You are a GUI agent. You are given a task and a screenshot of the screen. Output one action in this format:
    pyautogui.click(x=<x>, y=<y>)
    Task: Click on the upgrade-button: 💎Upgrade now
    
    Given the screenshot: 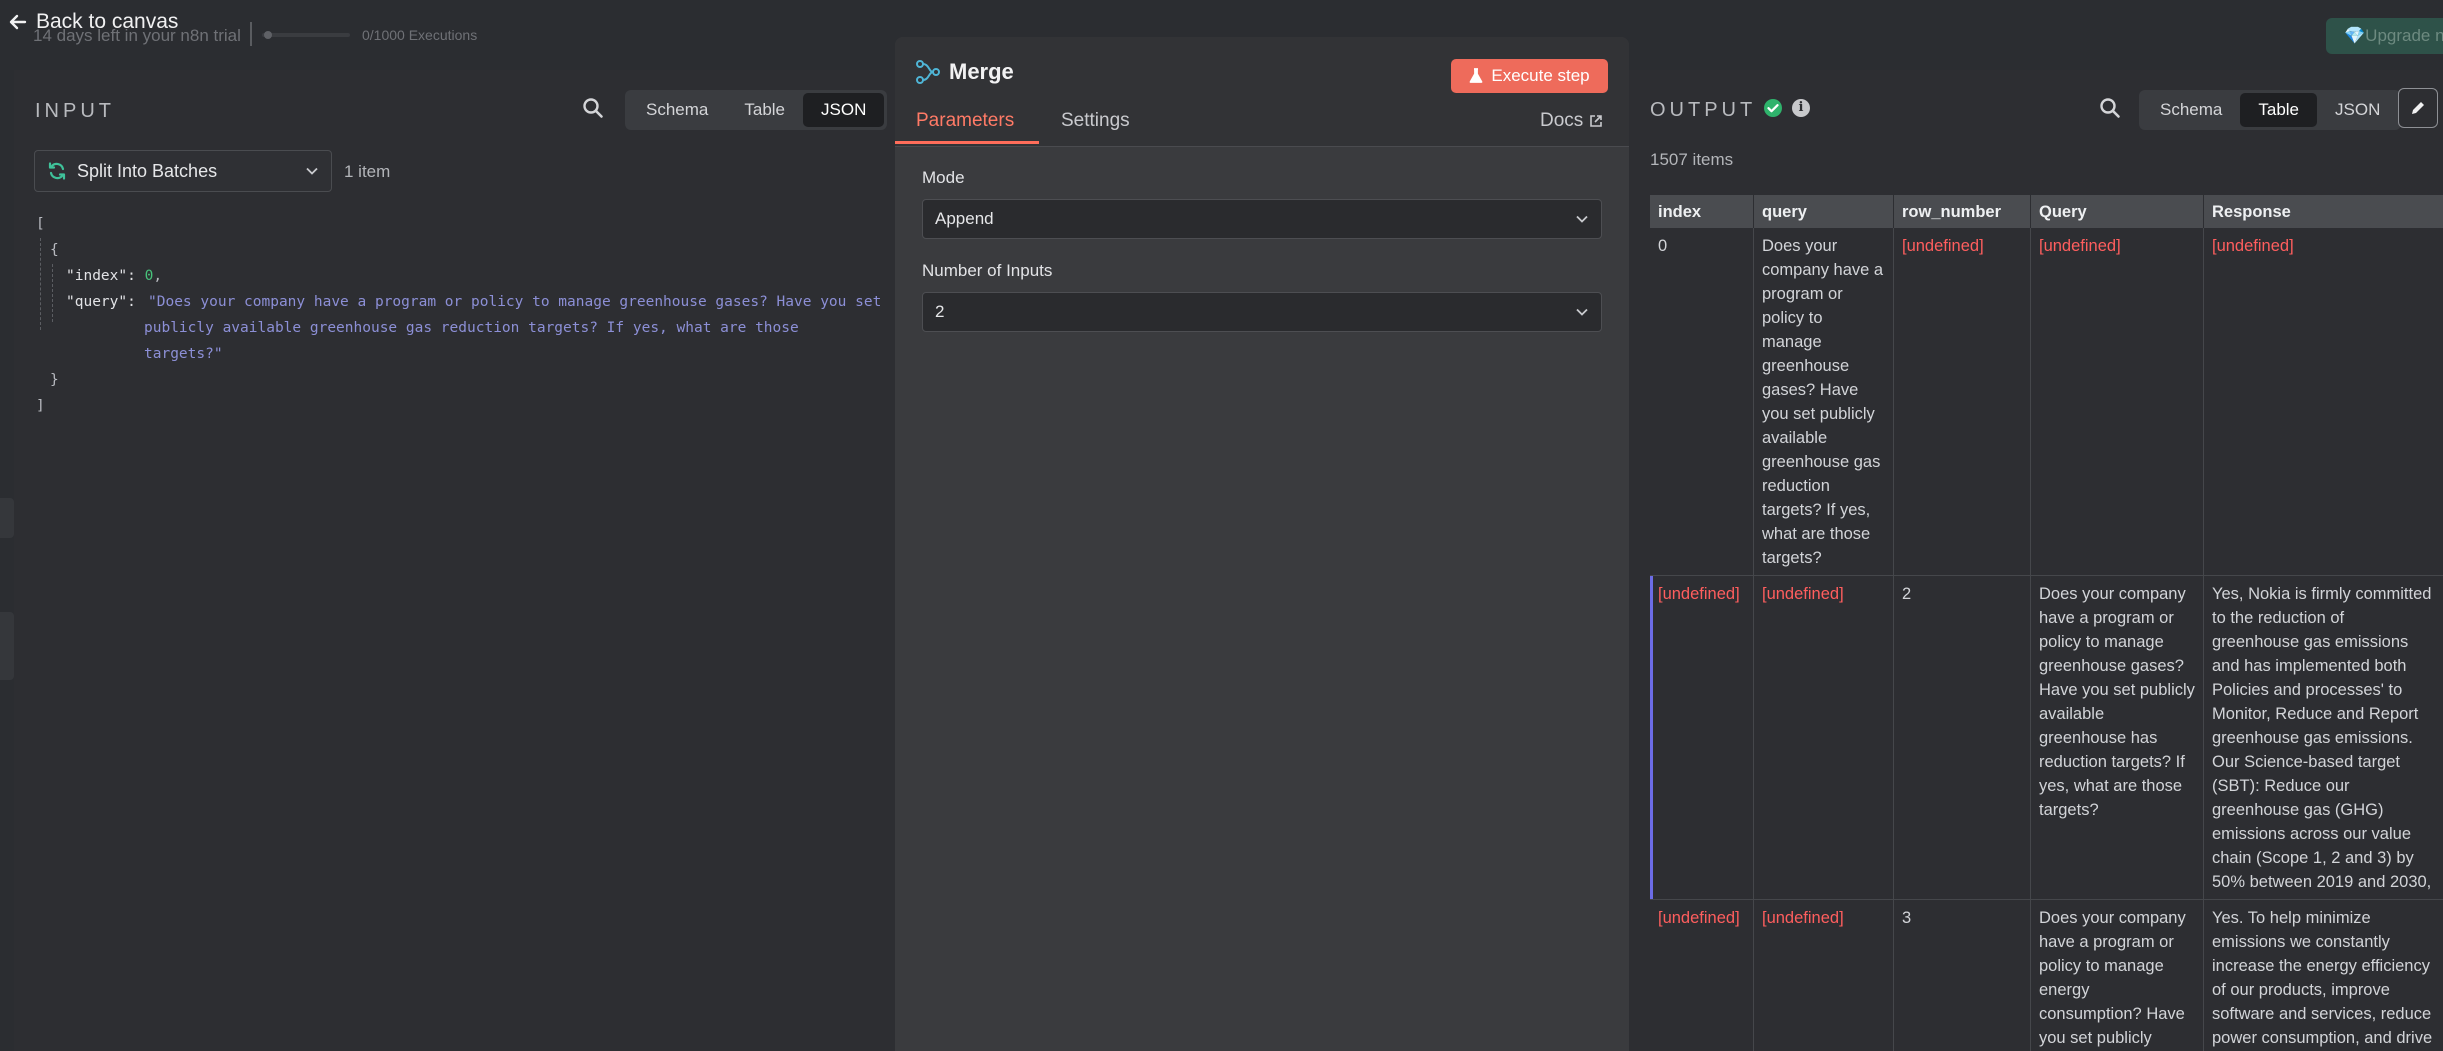 What is the action you would take?
    pyautogui.click(x=2384, y=36)
    